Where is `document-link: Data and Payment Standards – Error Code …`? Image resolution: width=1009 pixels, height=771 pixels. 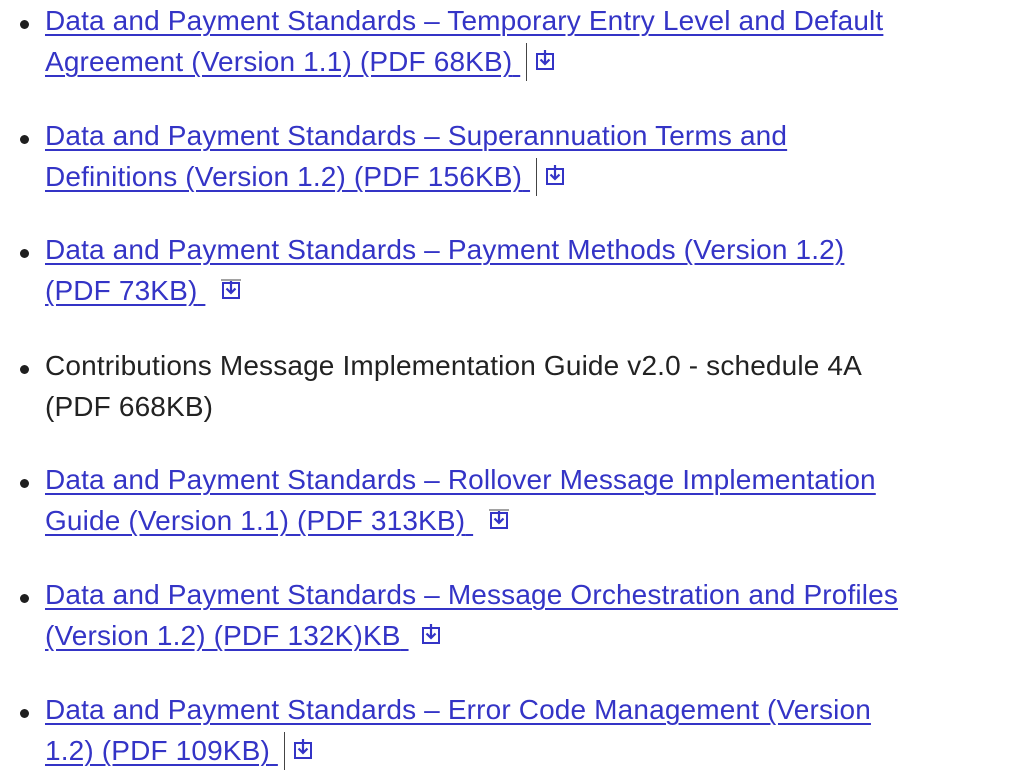
document-link: Data and Payment Standards – Error Code … is located at coordinates (458, 730).